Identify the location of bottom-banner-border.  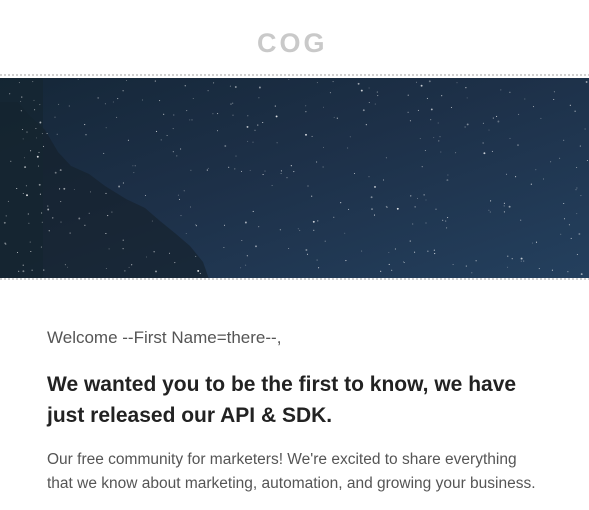
(294, 280).